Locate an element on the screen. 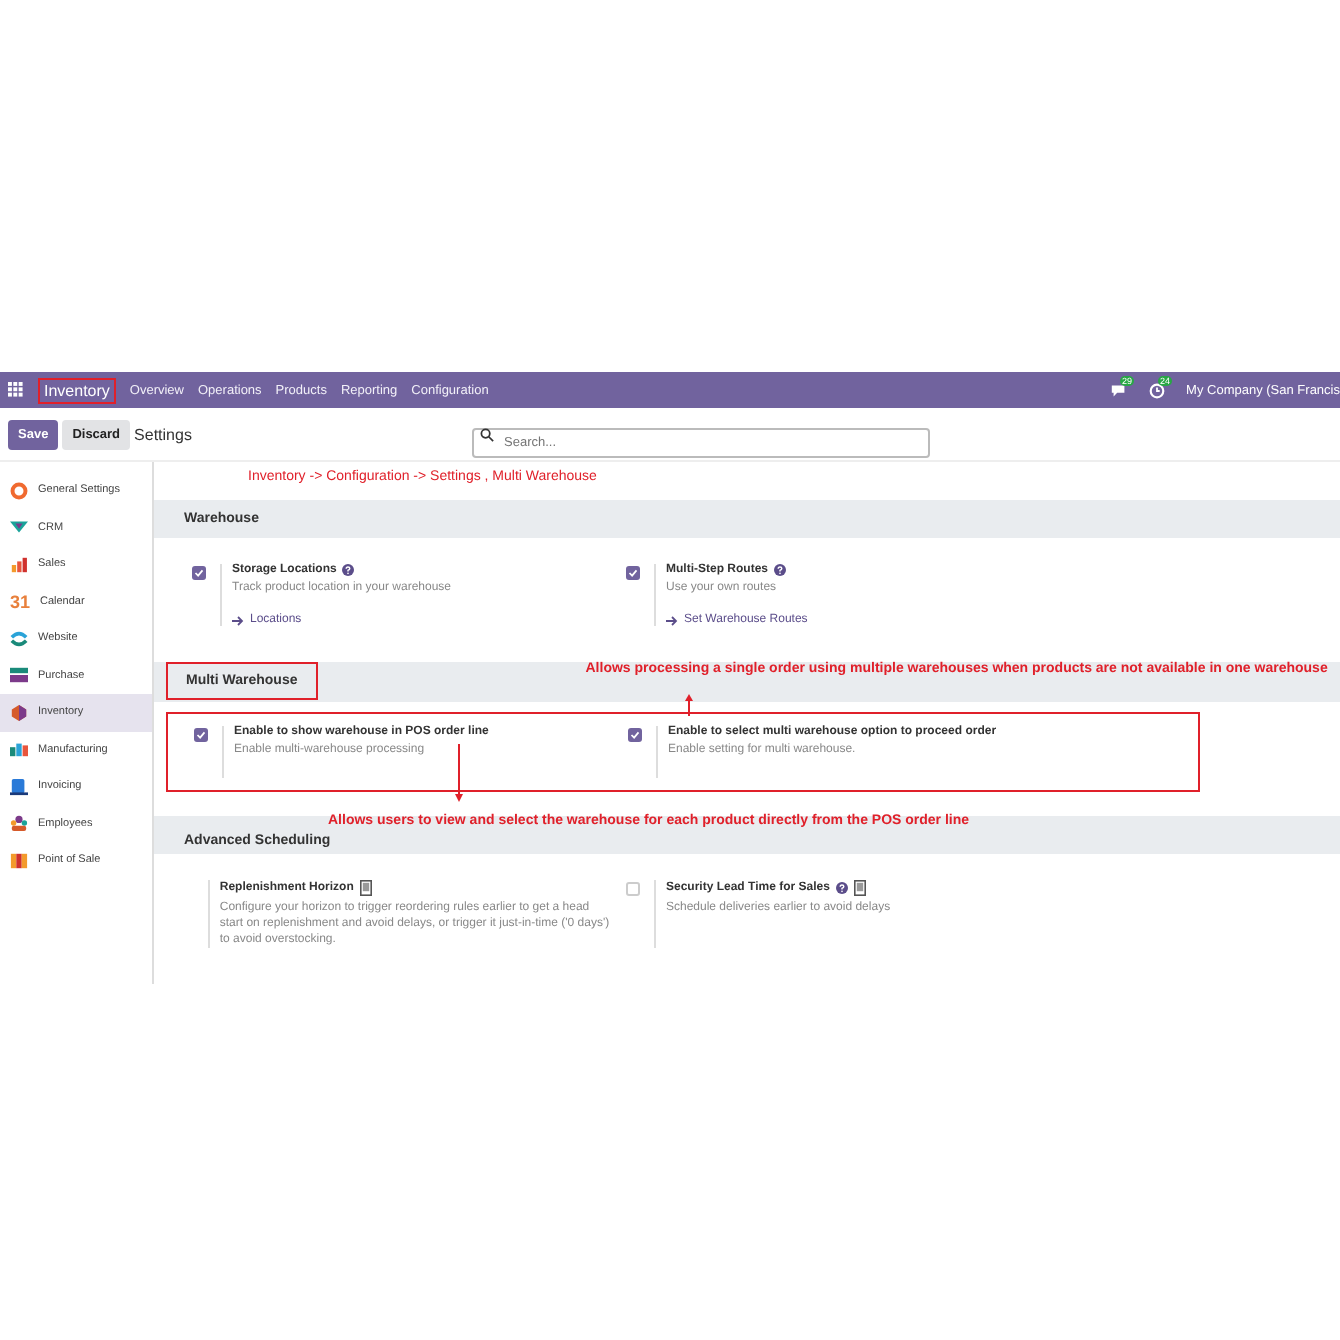  app-name: Inventory is located at coordinates (77, 390).